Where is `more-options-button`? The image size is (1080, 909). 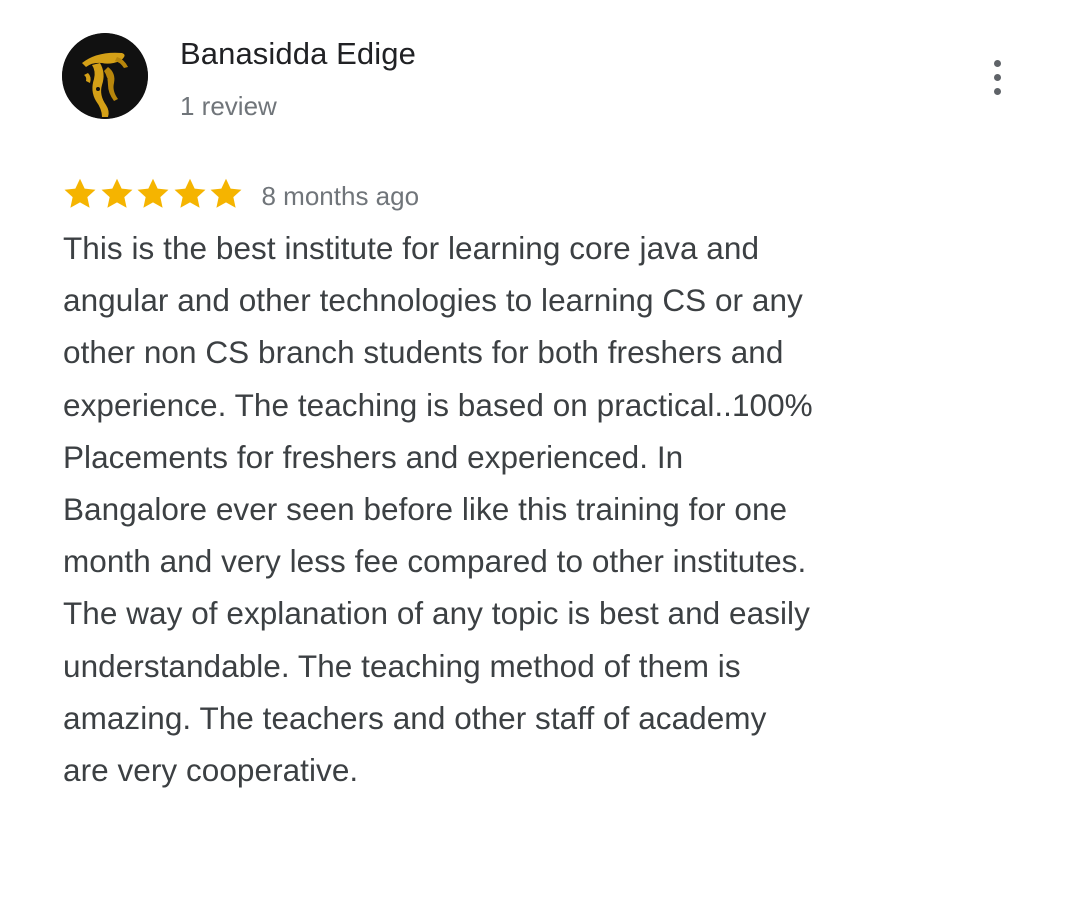
more-options-button is located at coordinates (998, 77).